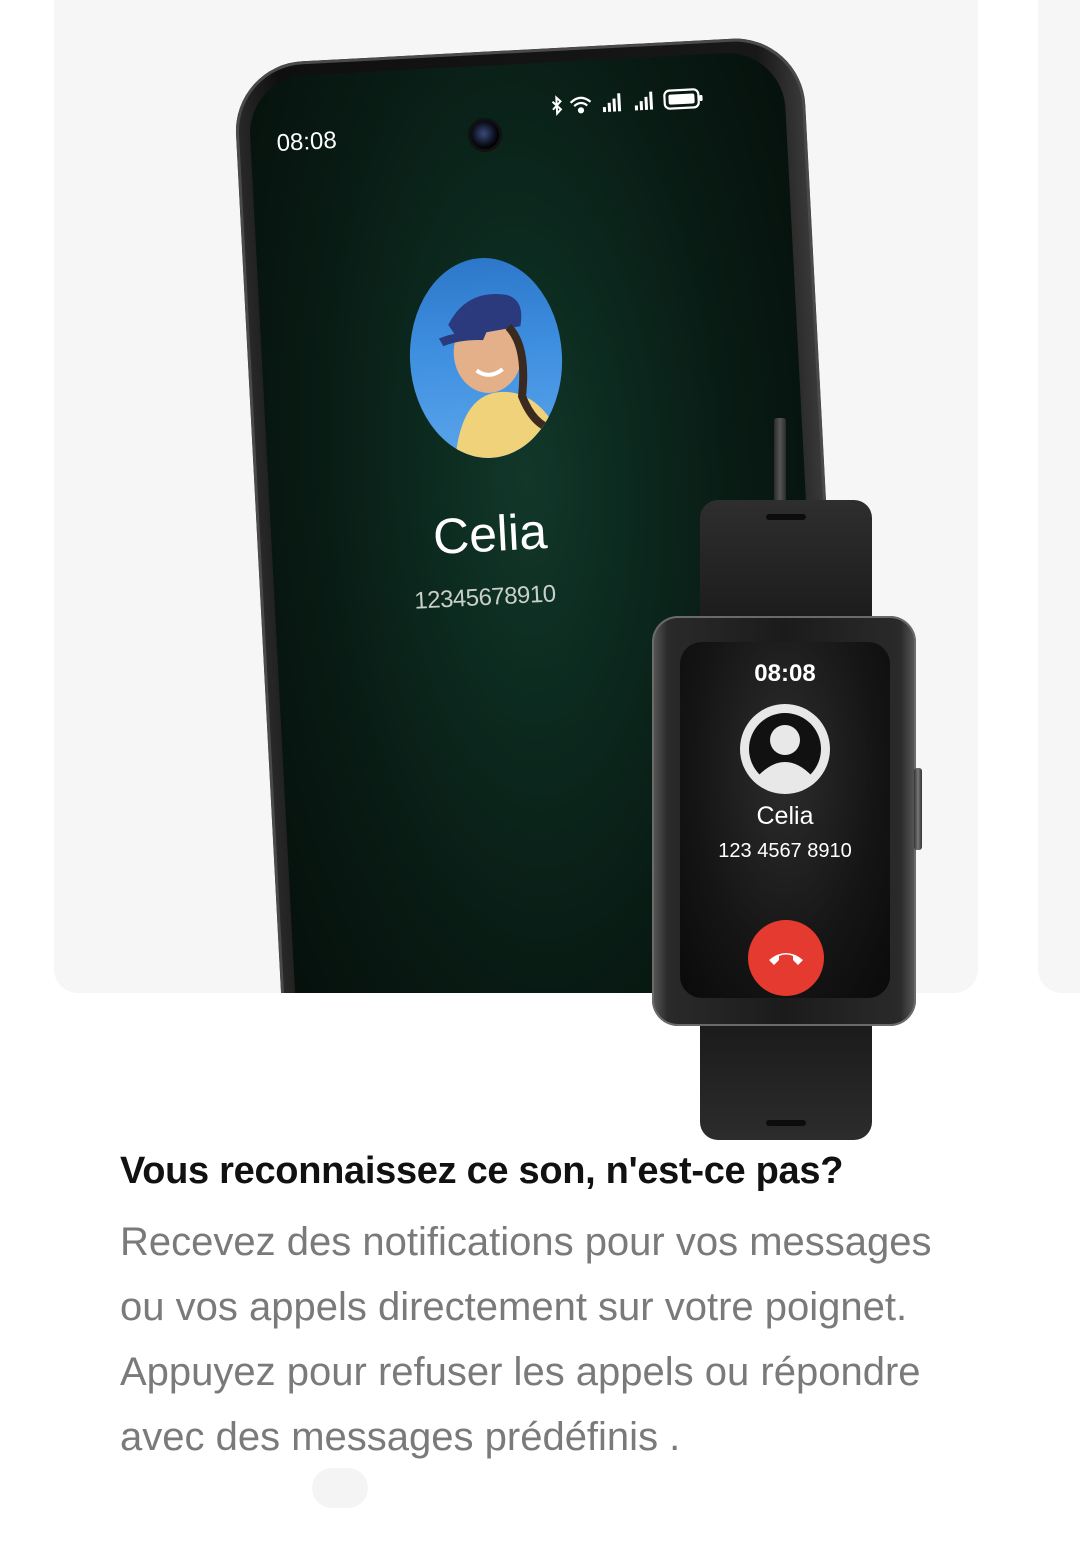  What do you see at coordinates (786, 567) in the screenshot?
I see `watch-strap-top` at bounding box center [786, 567].